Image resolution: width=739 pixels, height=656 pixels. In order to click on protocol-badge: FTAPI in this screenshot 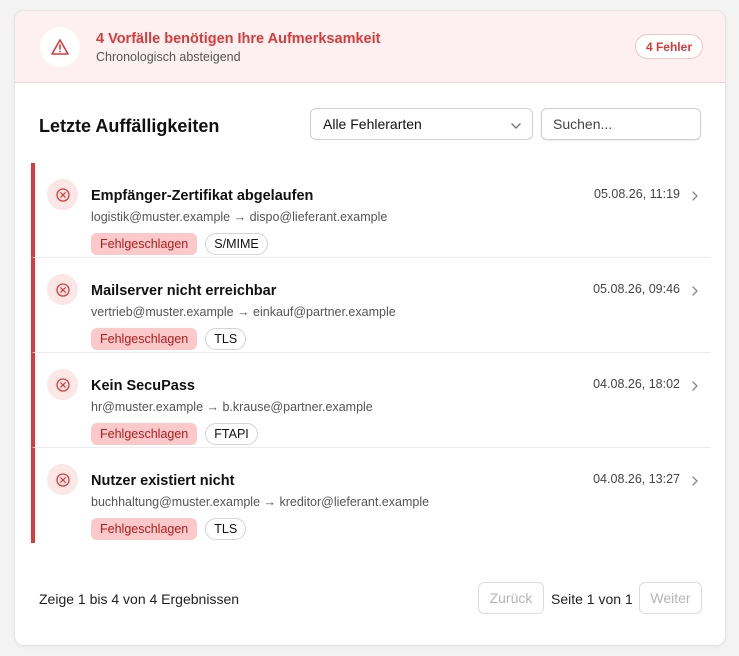, I will do `click(231, 434)`.